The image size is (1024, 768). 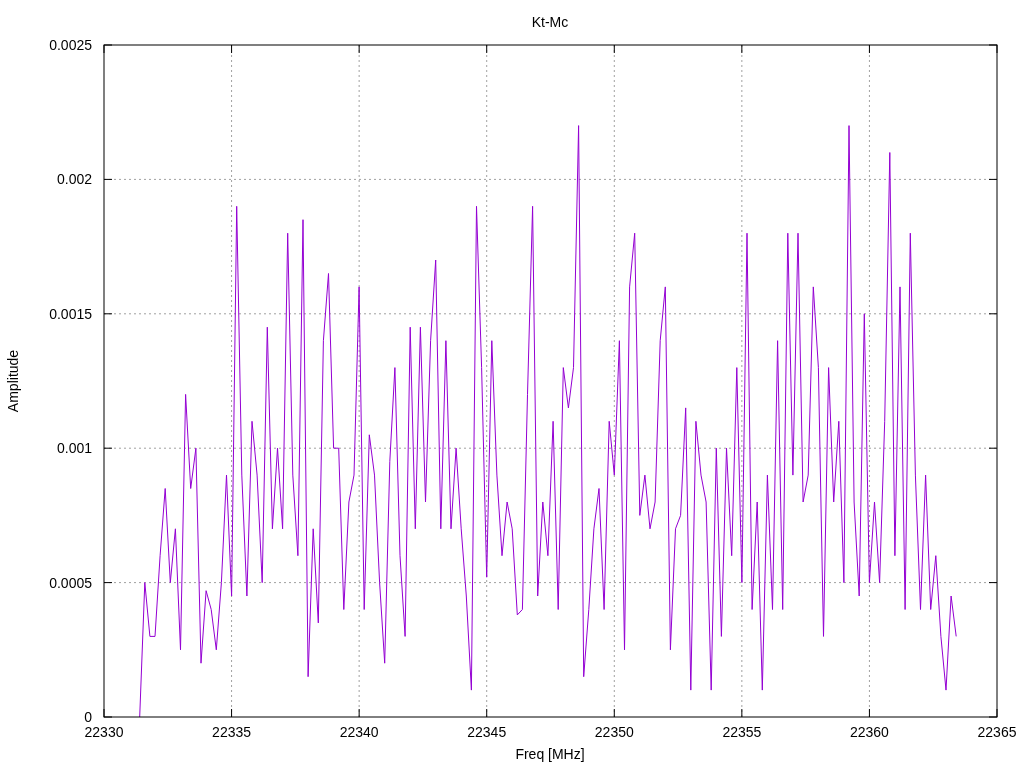 I want to click on chart-title: Kt-Mc, so click(x=550, y=22).